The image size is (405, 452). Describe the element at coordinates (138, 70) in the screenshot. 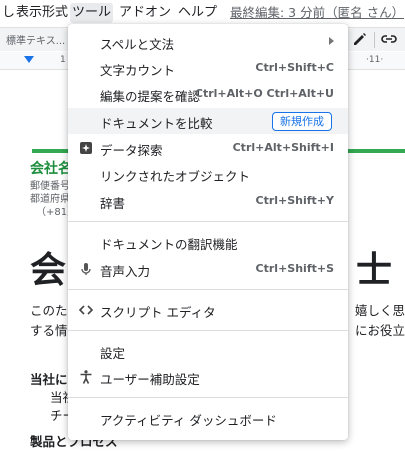

I see `menu-item-label: 文字カウント` at that location.